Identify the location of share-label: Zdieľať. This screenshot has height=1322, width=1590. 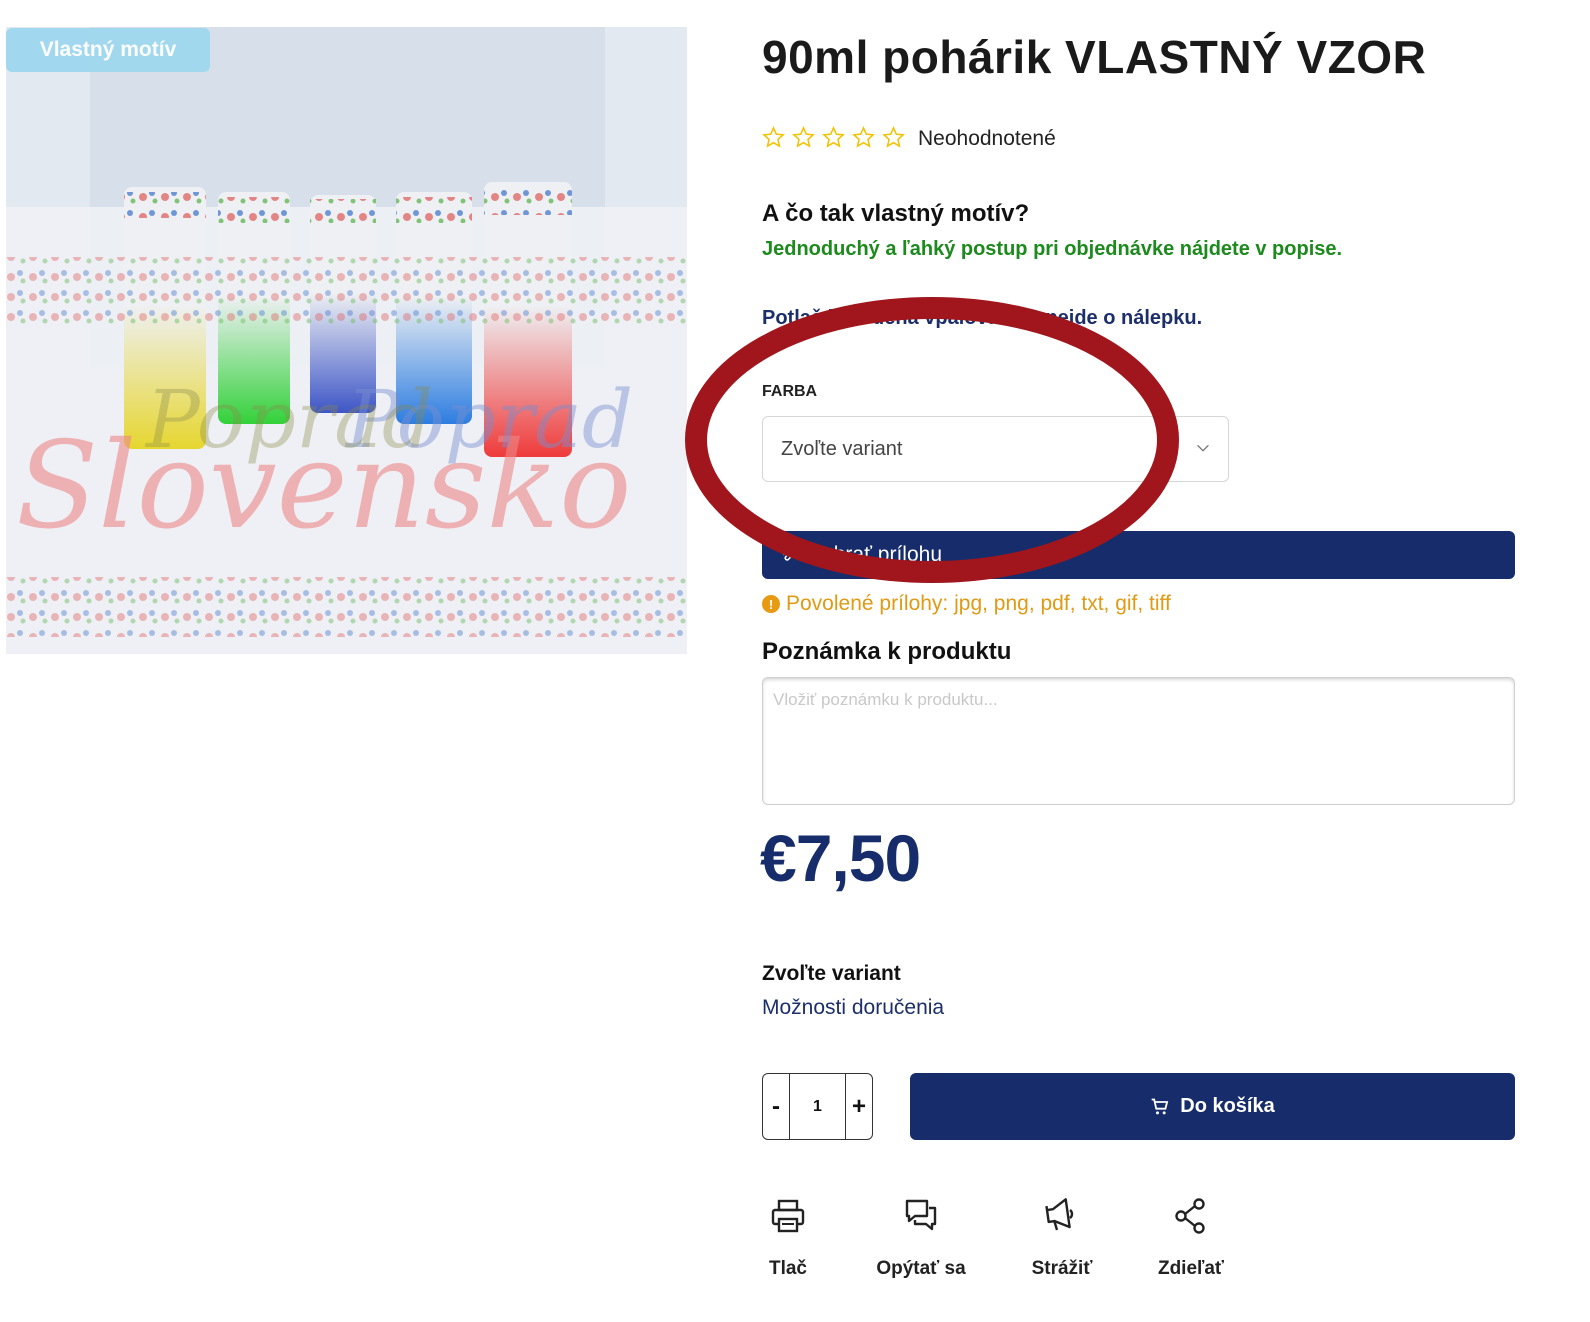
(1191, 1268).